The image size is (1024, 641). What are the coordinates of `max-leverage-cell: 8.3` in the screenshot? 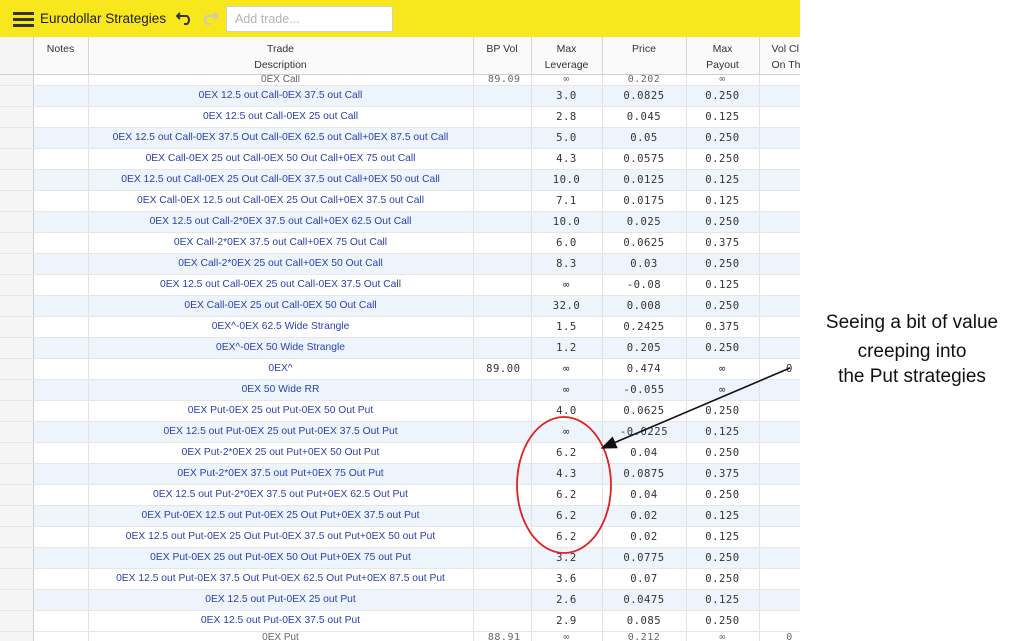 It's located at (567, 264).